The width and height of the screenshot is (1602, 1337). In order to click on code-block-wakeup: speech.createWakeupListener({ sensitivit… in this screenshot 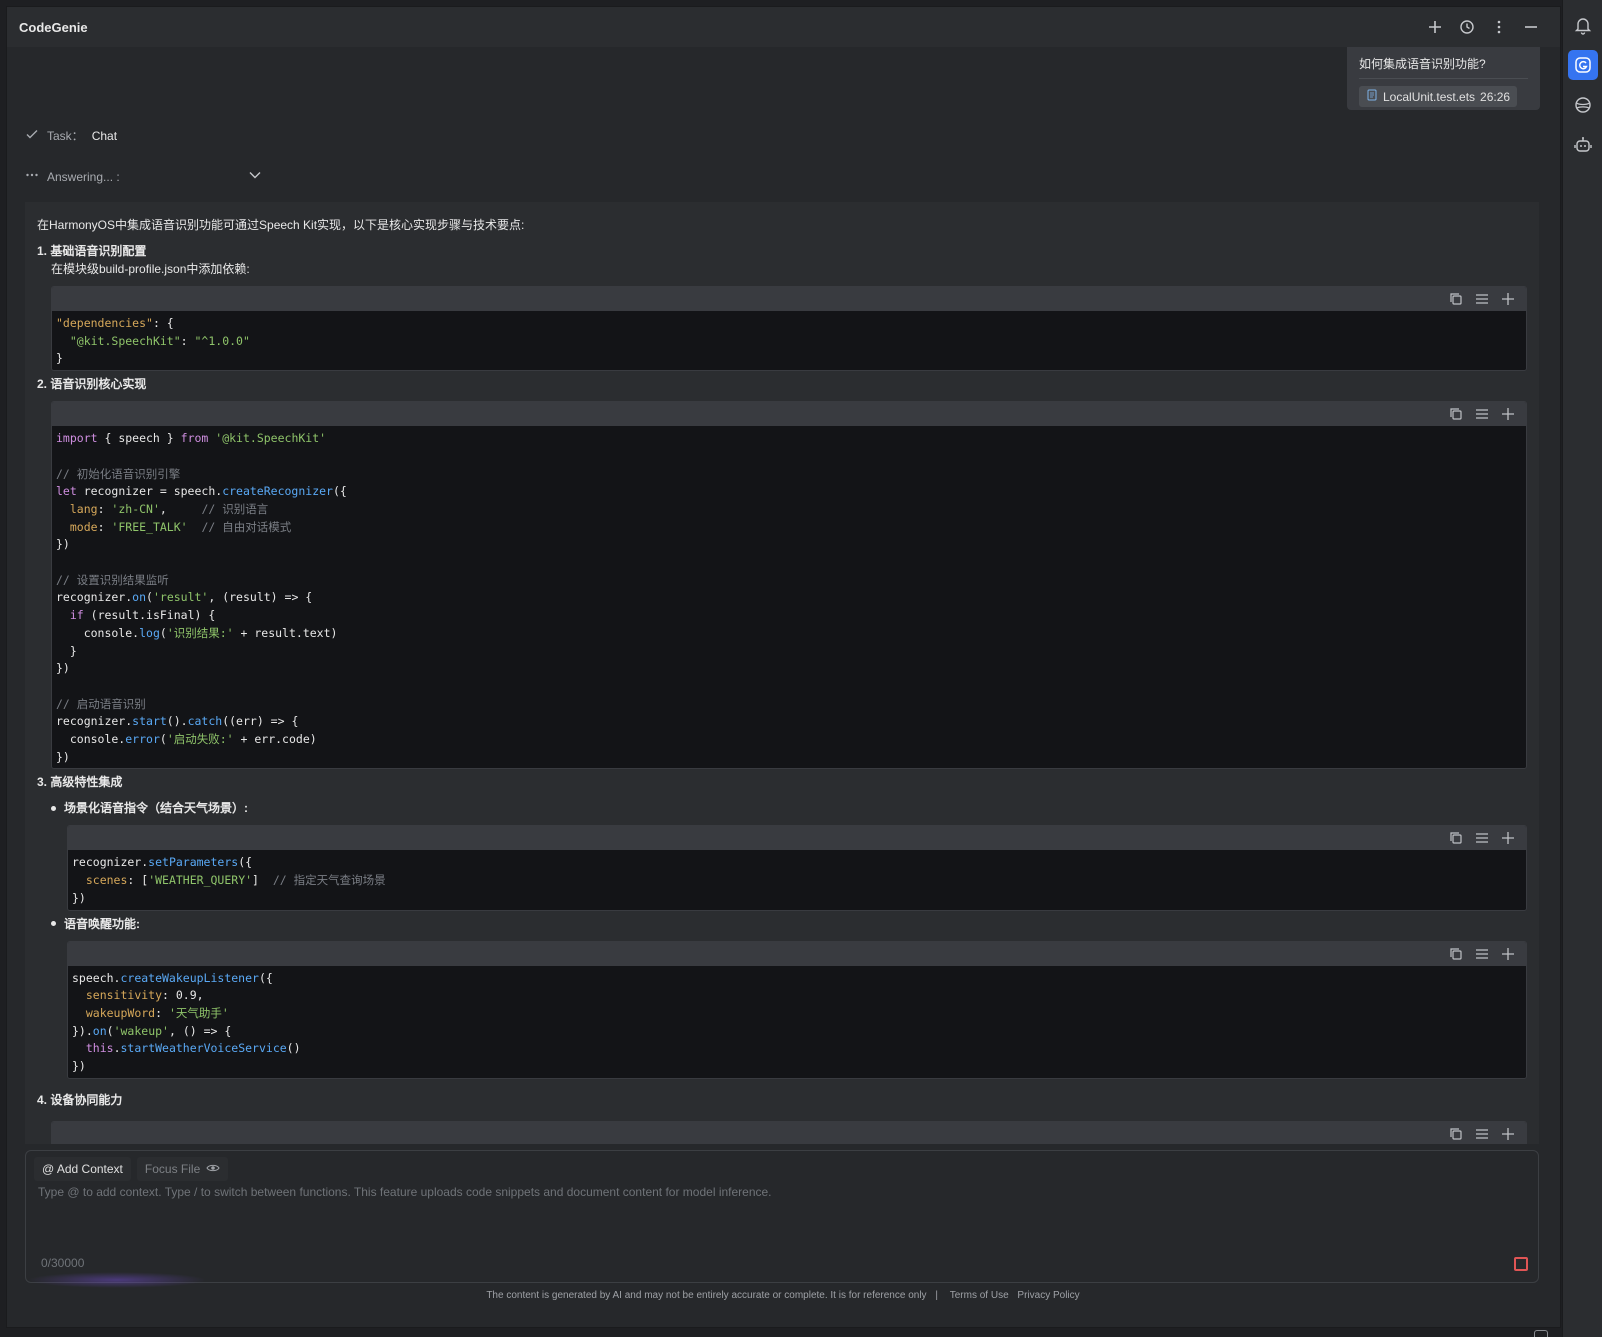, I will do `click(797, 1009)`.